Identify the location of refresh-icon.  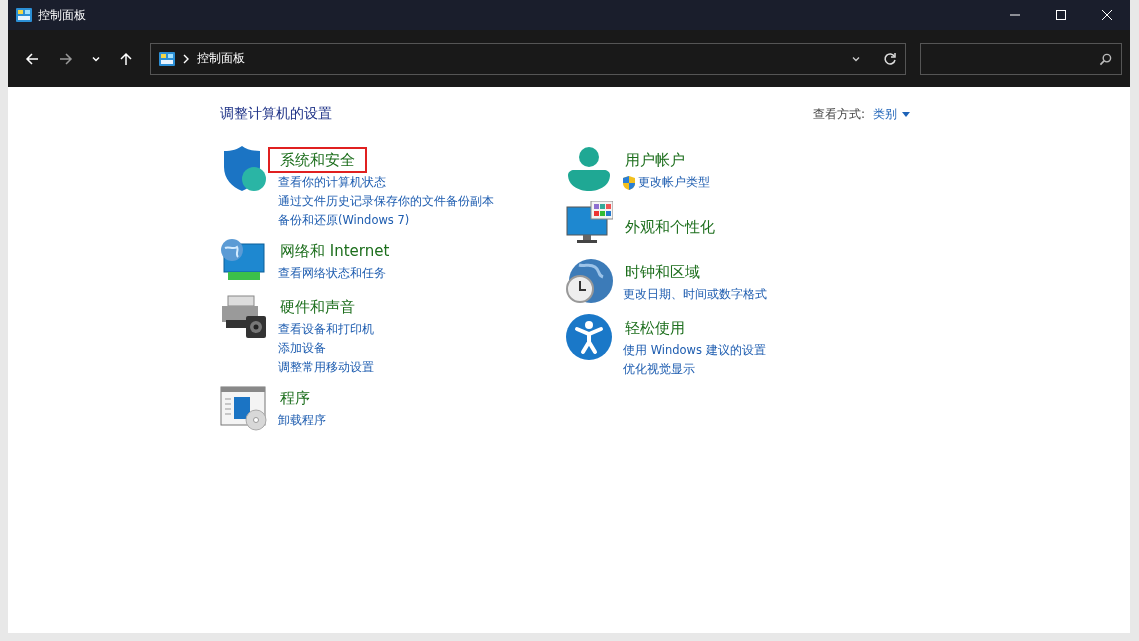
(890, 58).